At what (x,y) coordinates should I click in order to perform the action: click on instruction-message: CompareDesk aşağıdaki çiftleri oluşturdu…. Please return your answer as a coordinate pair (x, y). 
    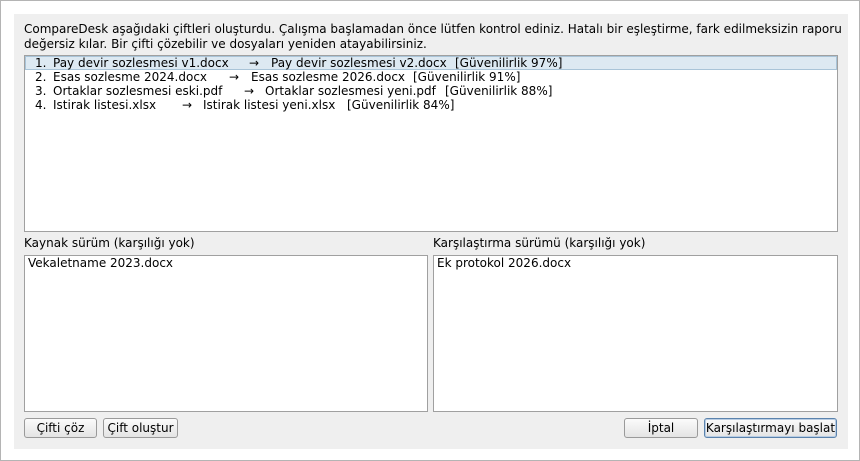
    Looking at the image, I should click on (433, 36).